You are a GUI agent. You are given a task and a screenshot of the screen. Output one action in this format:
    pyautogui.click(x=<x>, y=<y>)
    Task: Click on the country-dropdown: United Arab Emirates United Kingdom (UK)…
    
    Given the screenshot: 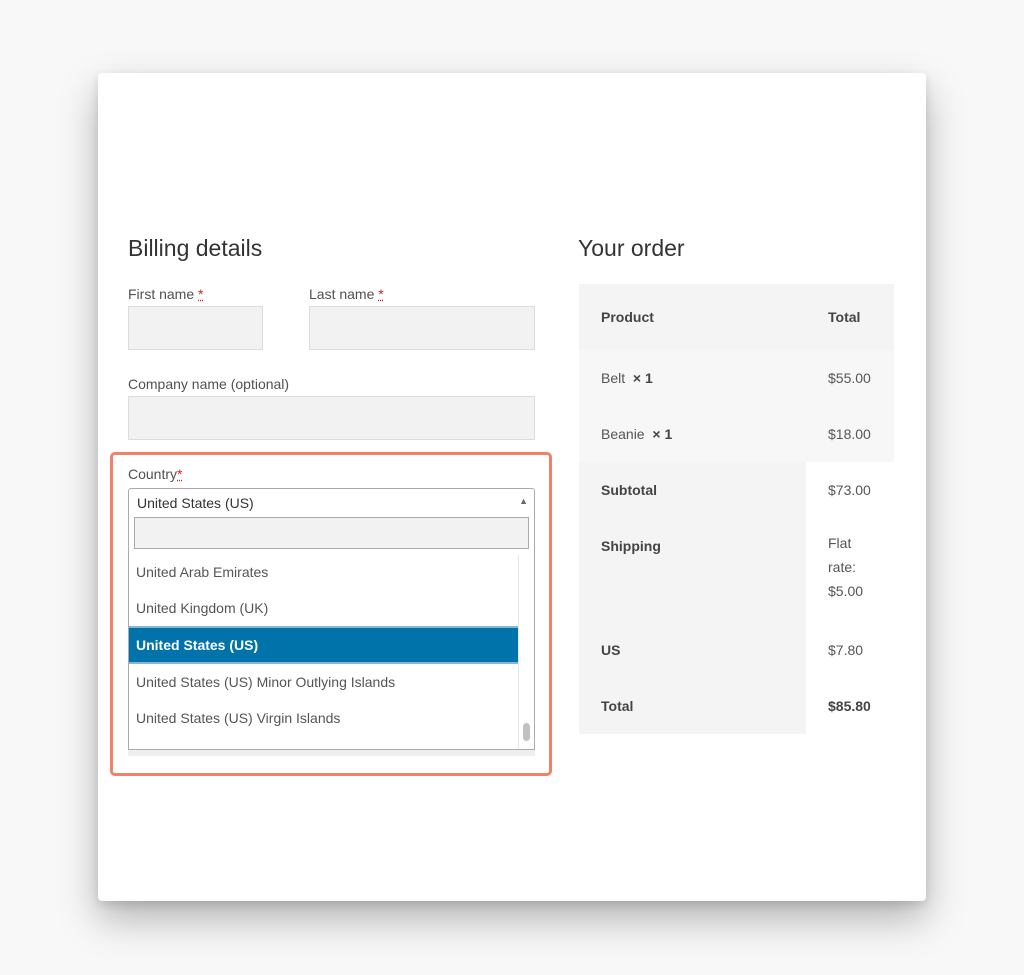 What is the action you would take?
    pyautogui.click(x=331, y=633)
    